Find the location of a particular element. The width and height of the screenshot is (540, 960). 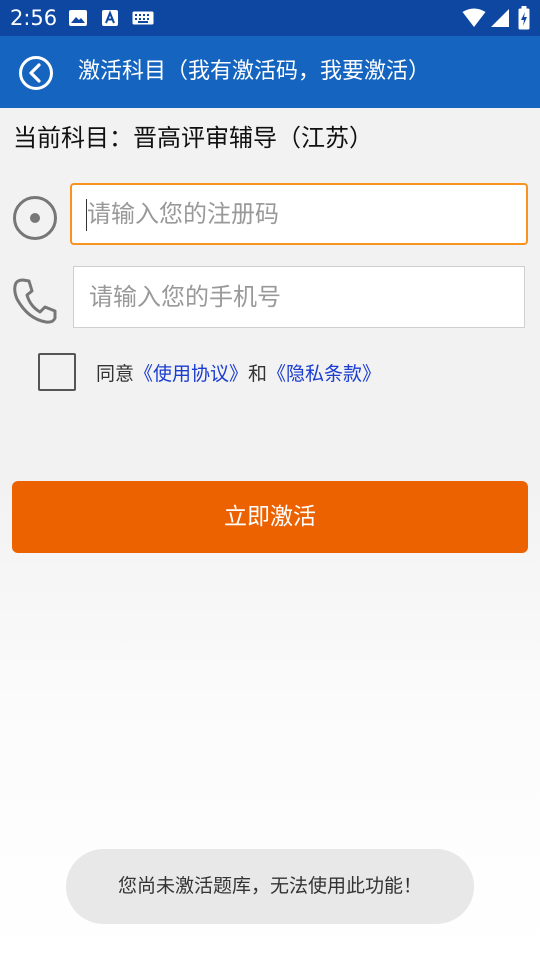

image-icon is located at coordinates (78, 18).